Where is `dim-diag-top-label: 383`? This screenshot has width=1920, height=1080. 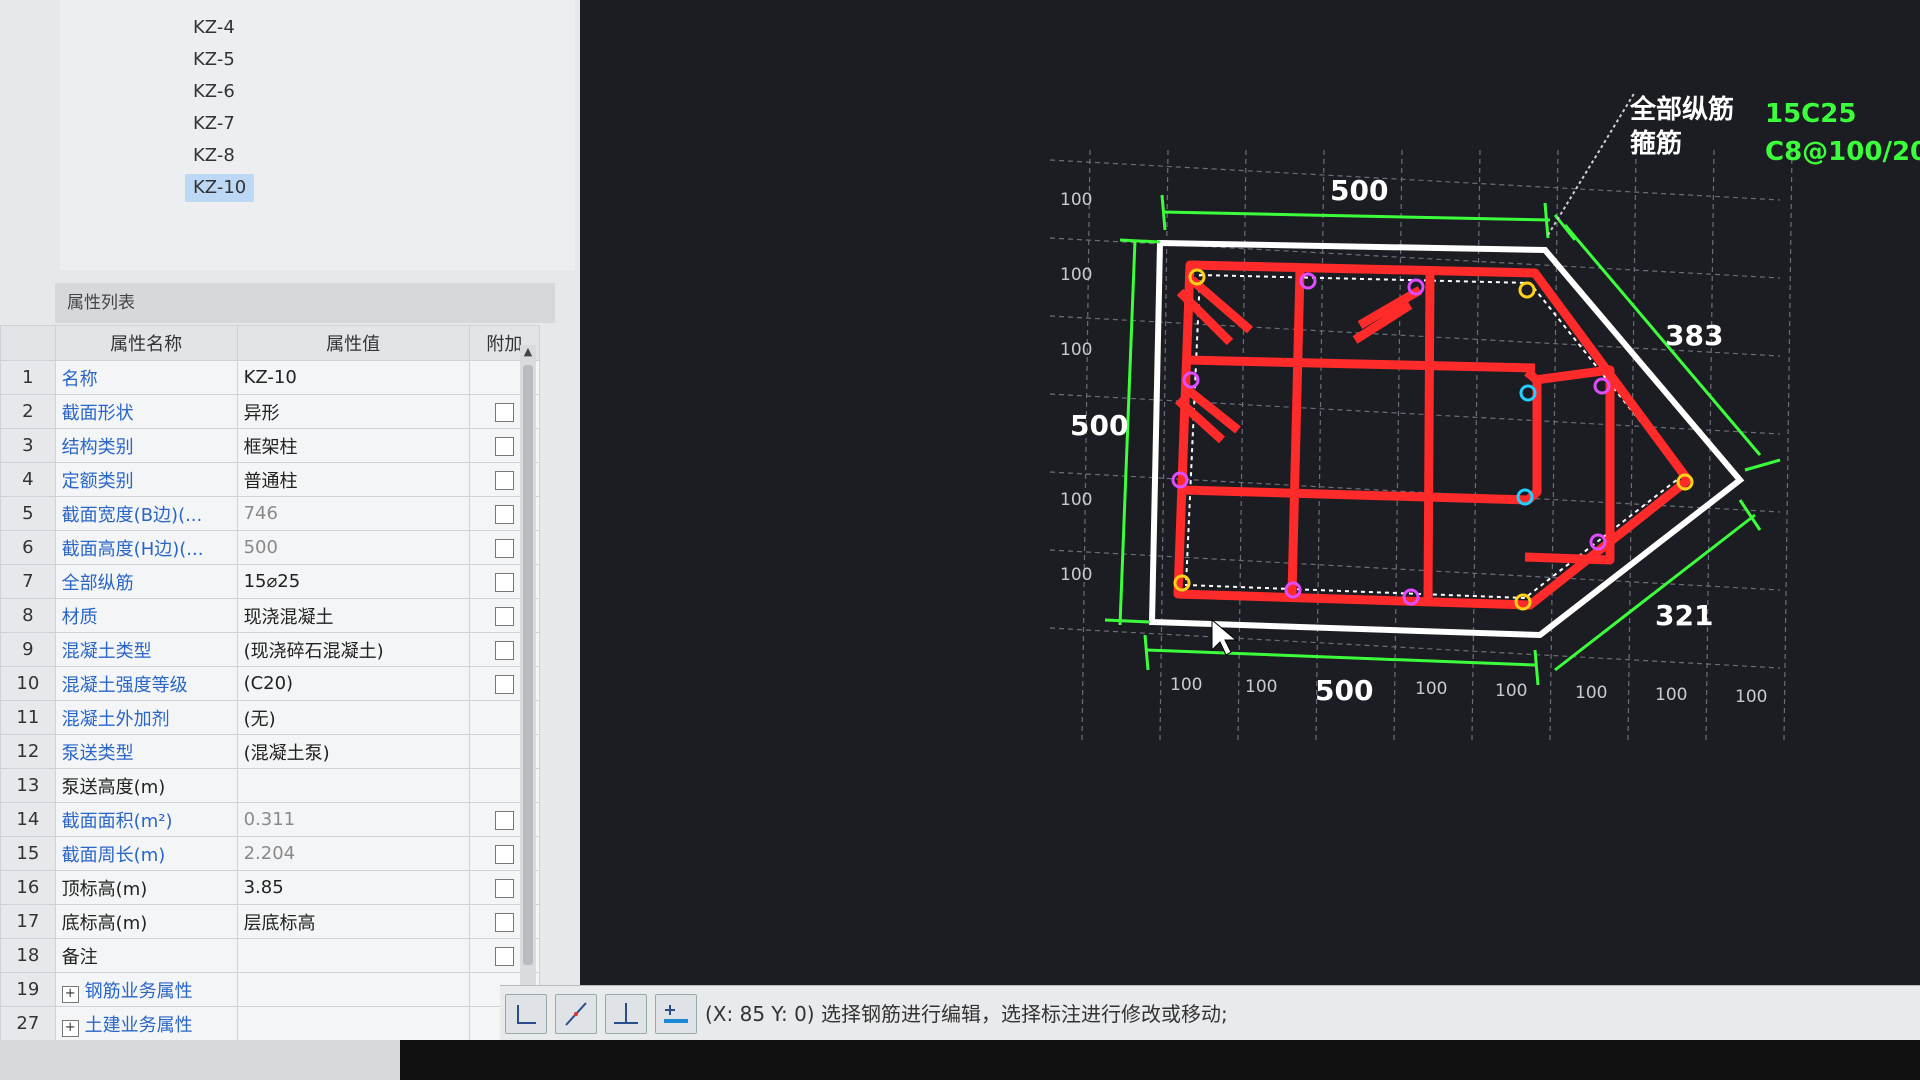 dim-diag-top-label: 383 is located at coordinates (1694, 335).